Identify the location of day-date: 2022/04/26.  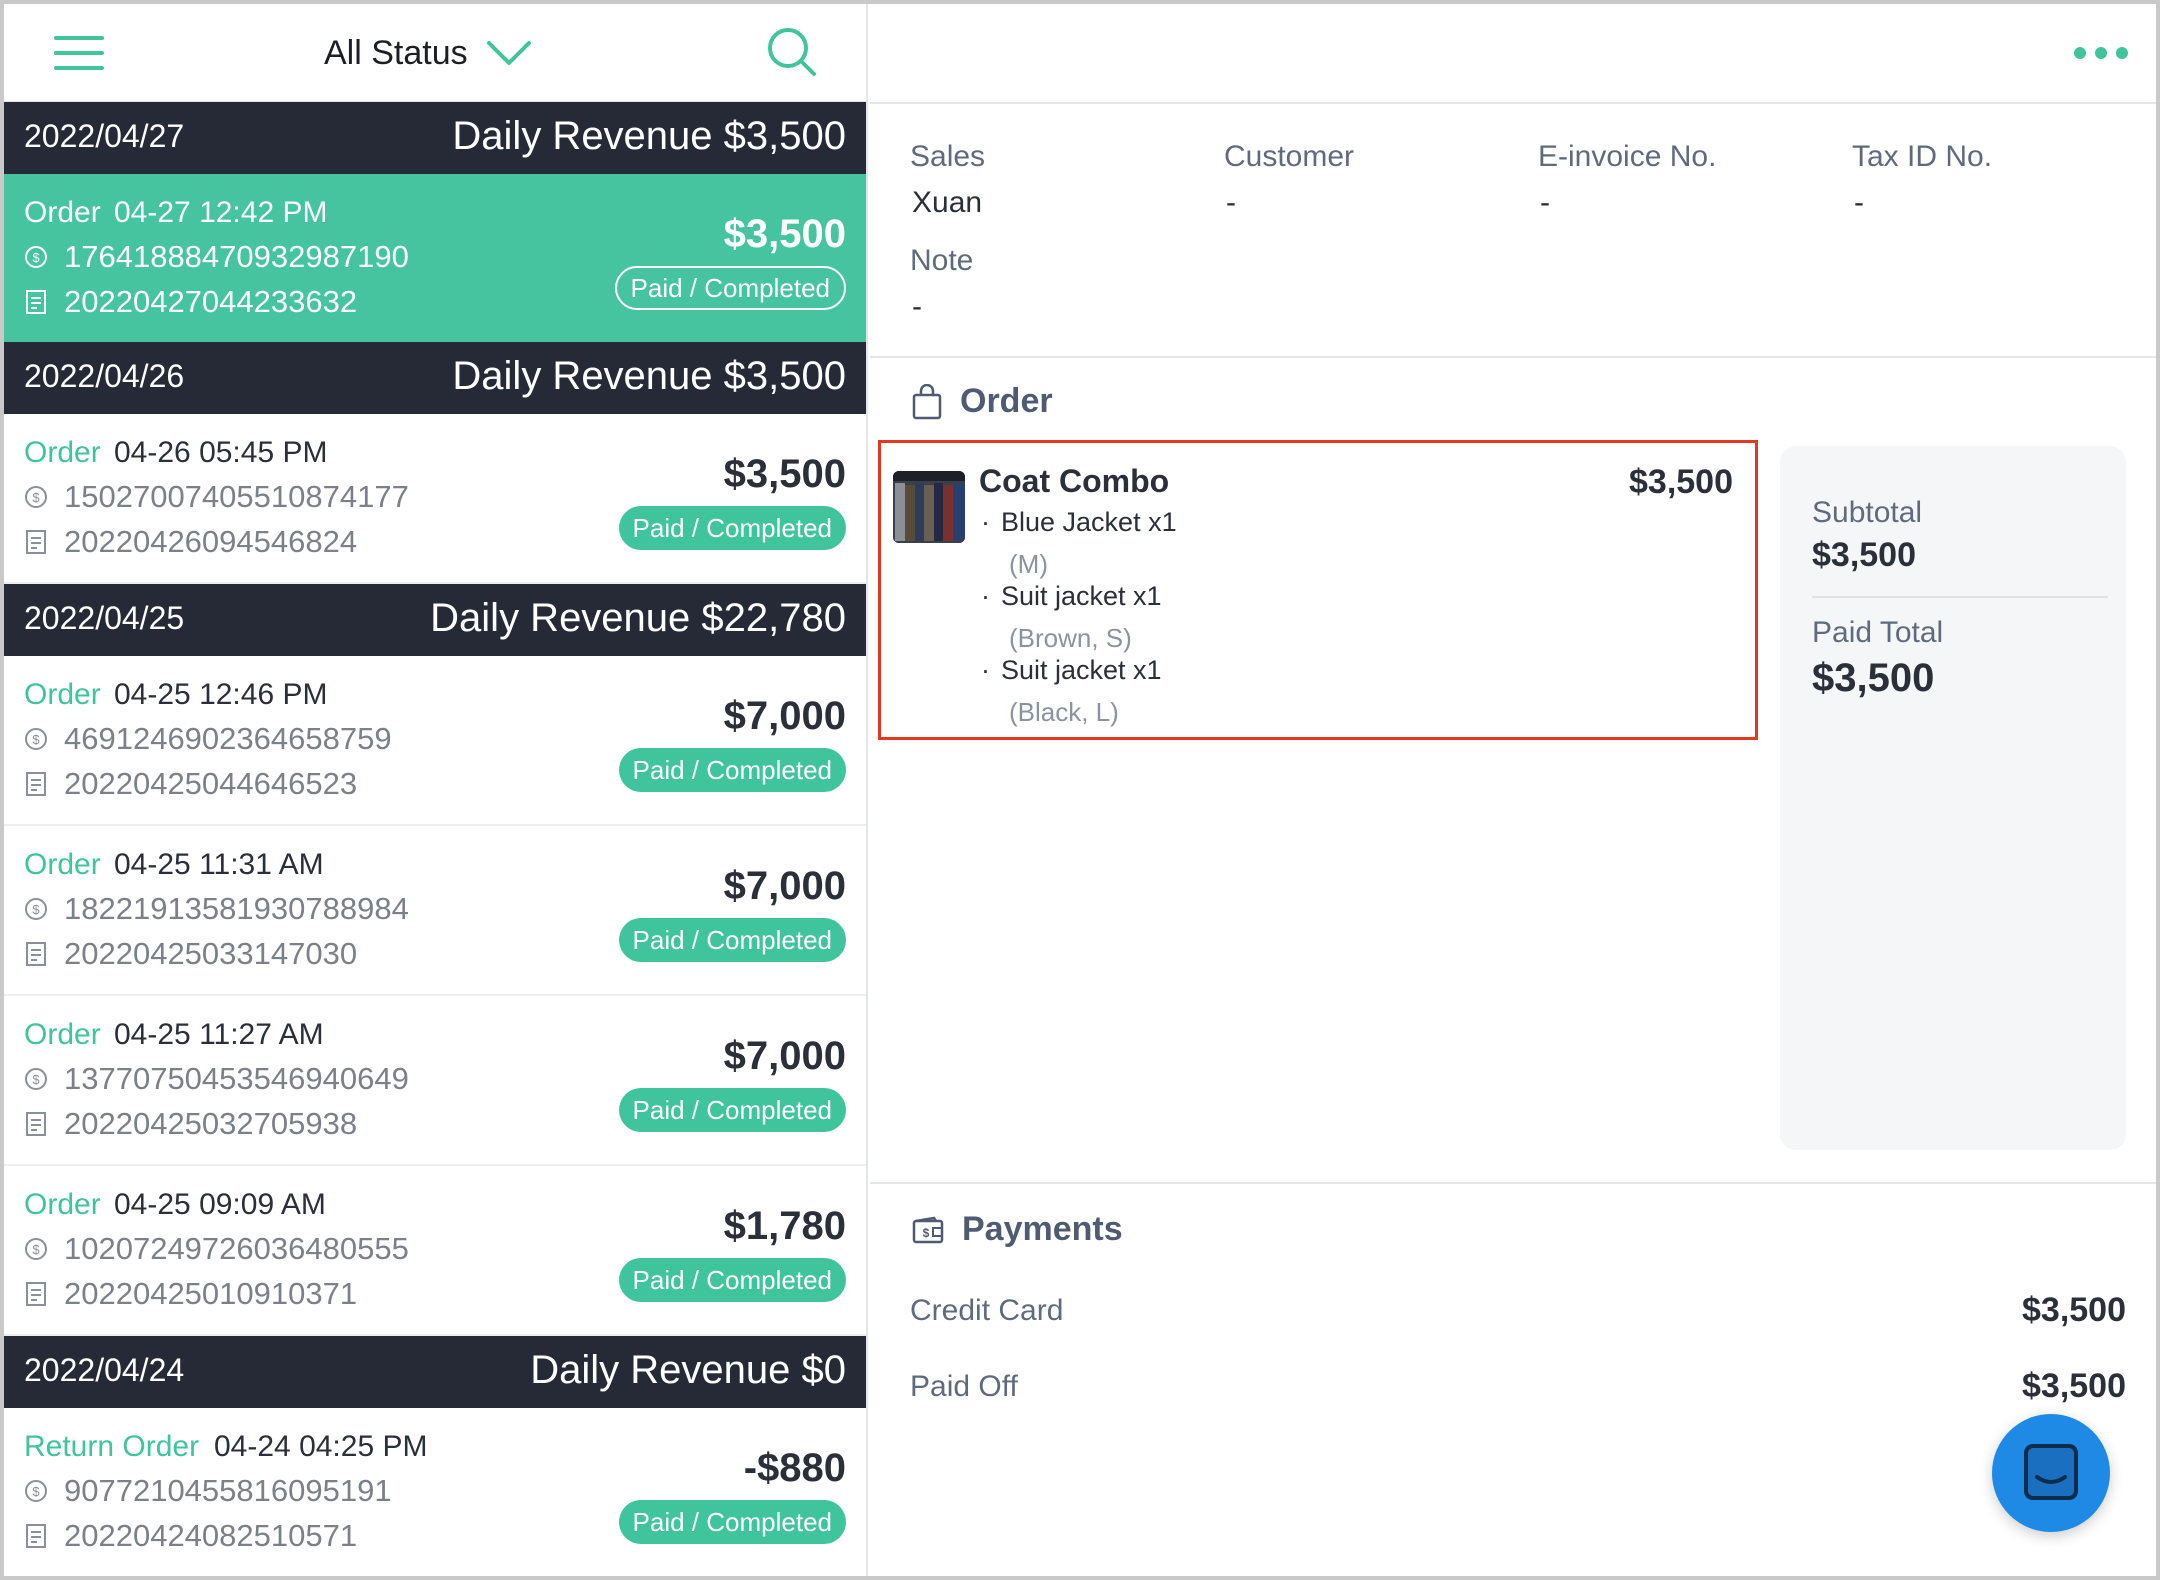
(104, 376).